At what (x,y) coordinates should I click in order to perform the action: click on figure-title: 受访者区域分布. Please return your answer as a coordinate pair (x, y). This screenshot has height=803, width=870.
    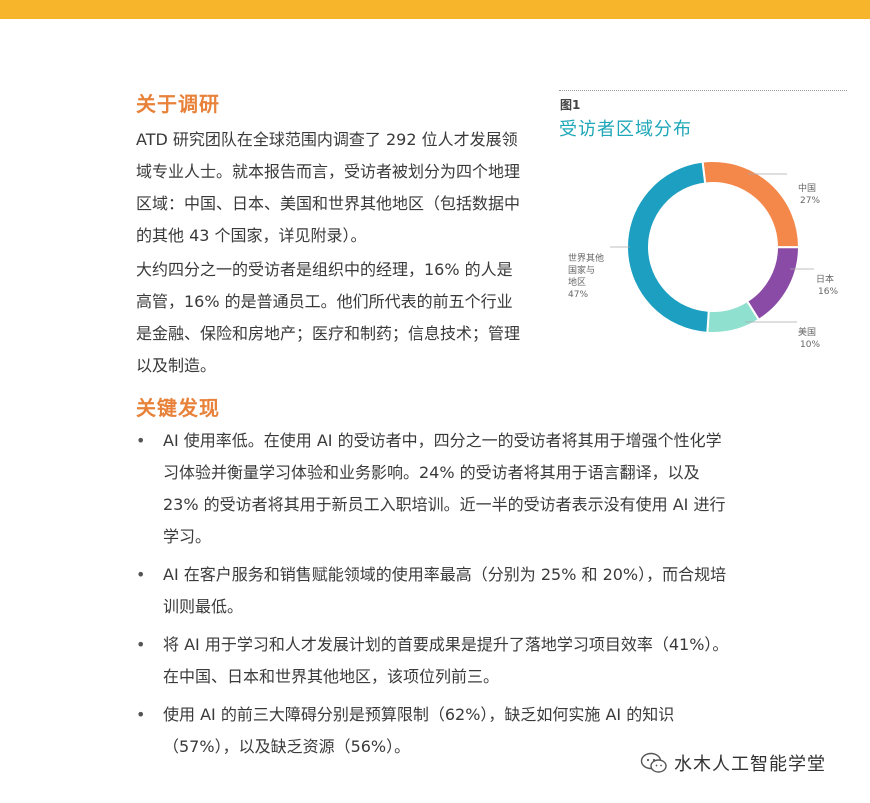
    Looking at the image, I should click on (625, 129).